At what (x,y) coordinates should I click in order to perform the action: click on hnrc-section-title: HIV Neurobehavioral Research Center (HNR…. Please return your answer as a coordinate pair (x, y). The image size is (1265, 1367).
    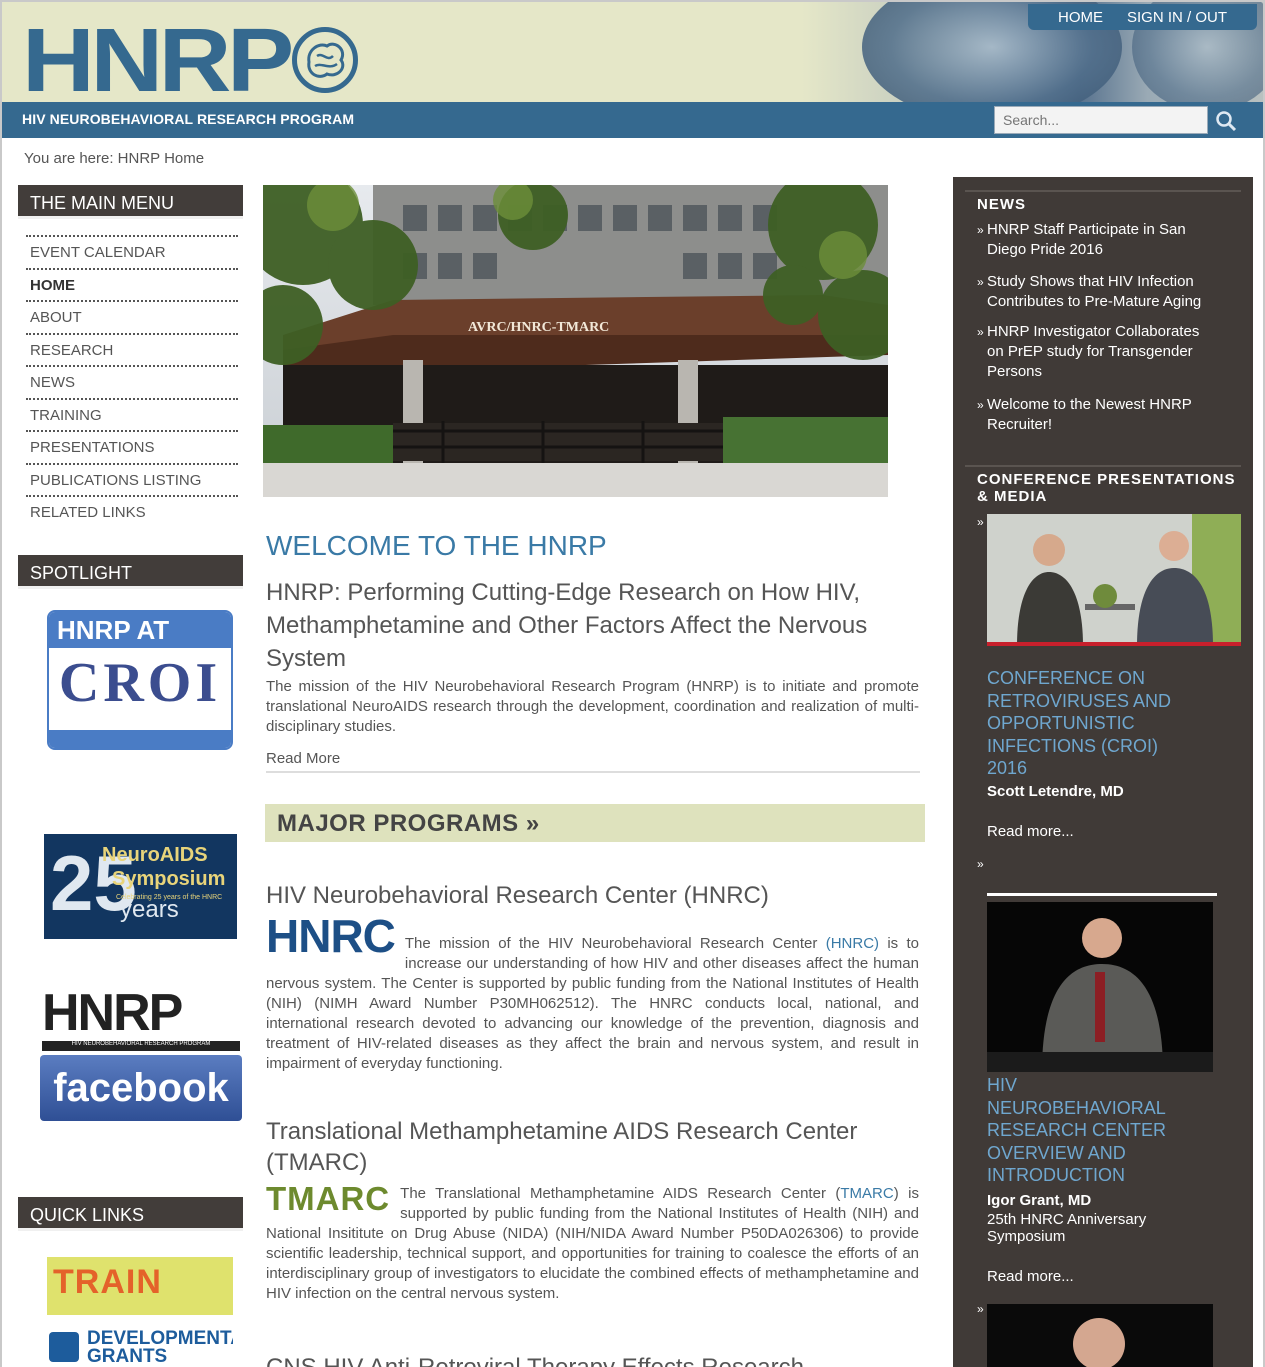
    Looking at the image, I should click on (591, 895).